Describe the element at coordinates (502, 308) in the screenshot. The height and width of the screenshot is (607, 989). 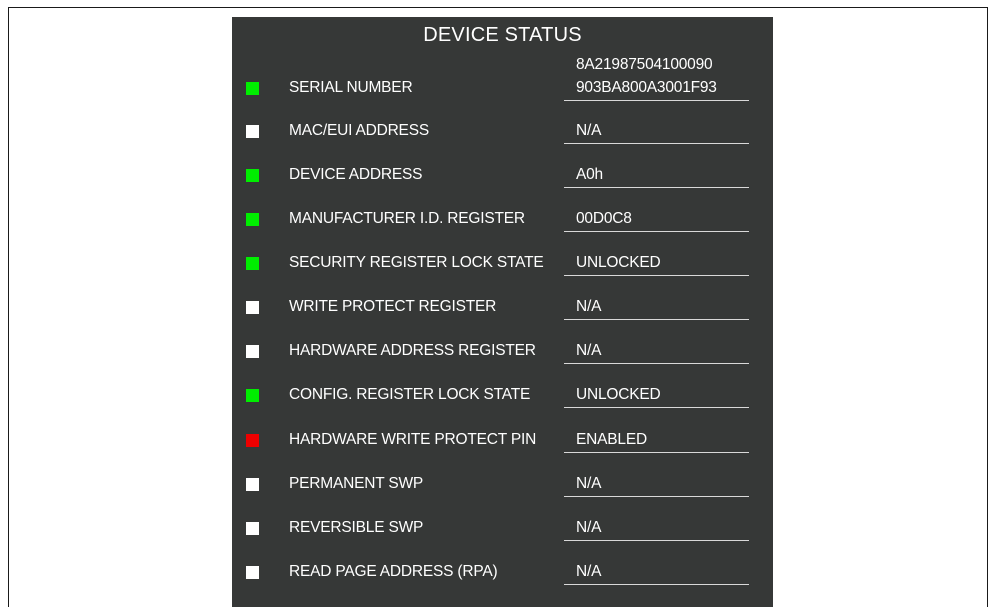
I see `status-row-write-protect-register: WRITE PROTECT REGISTER N/A` at that location.